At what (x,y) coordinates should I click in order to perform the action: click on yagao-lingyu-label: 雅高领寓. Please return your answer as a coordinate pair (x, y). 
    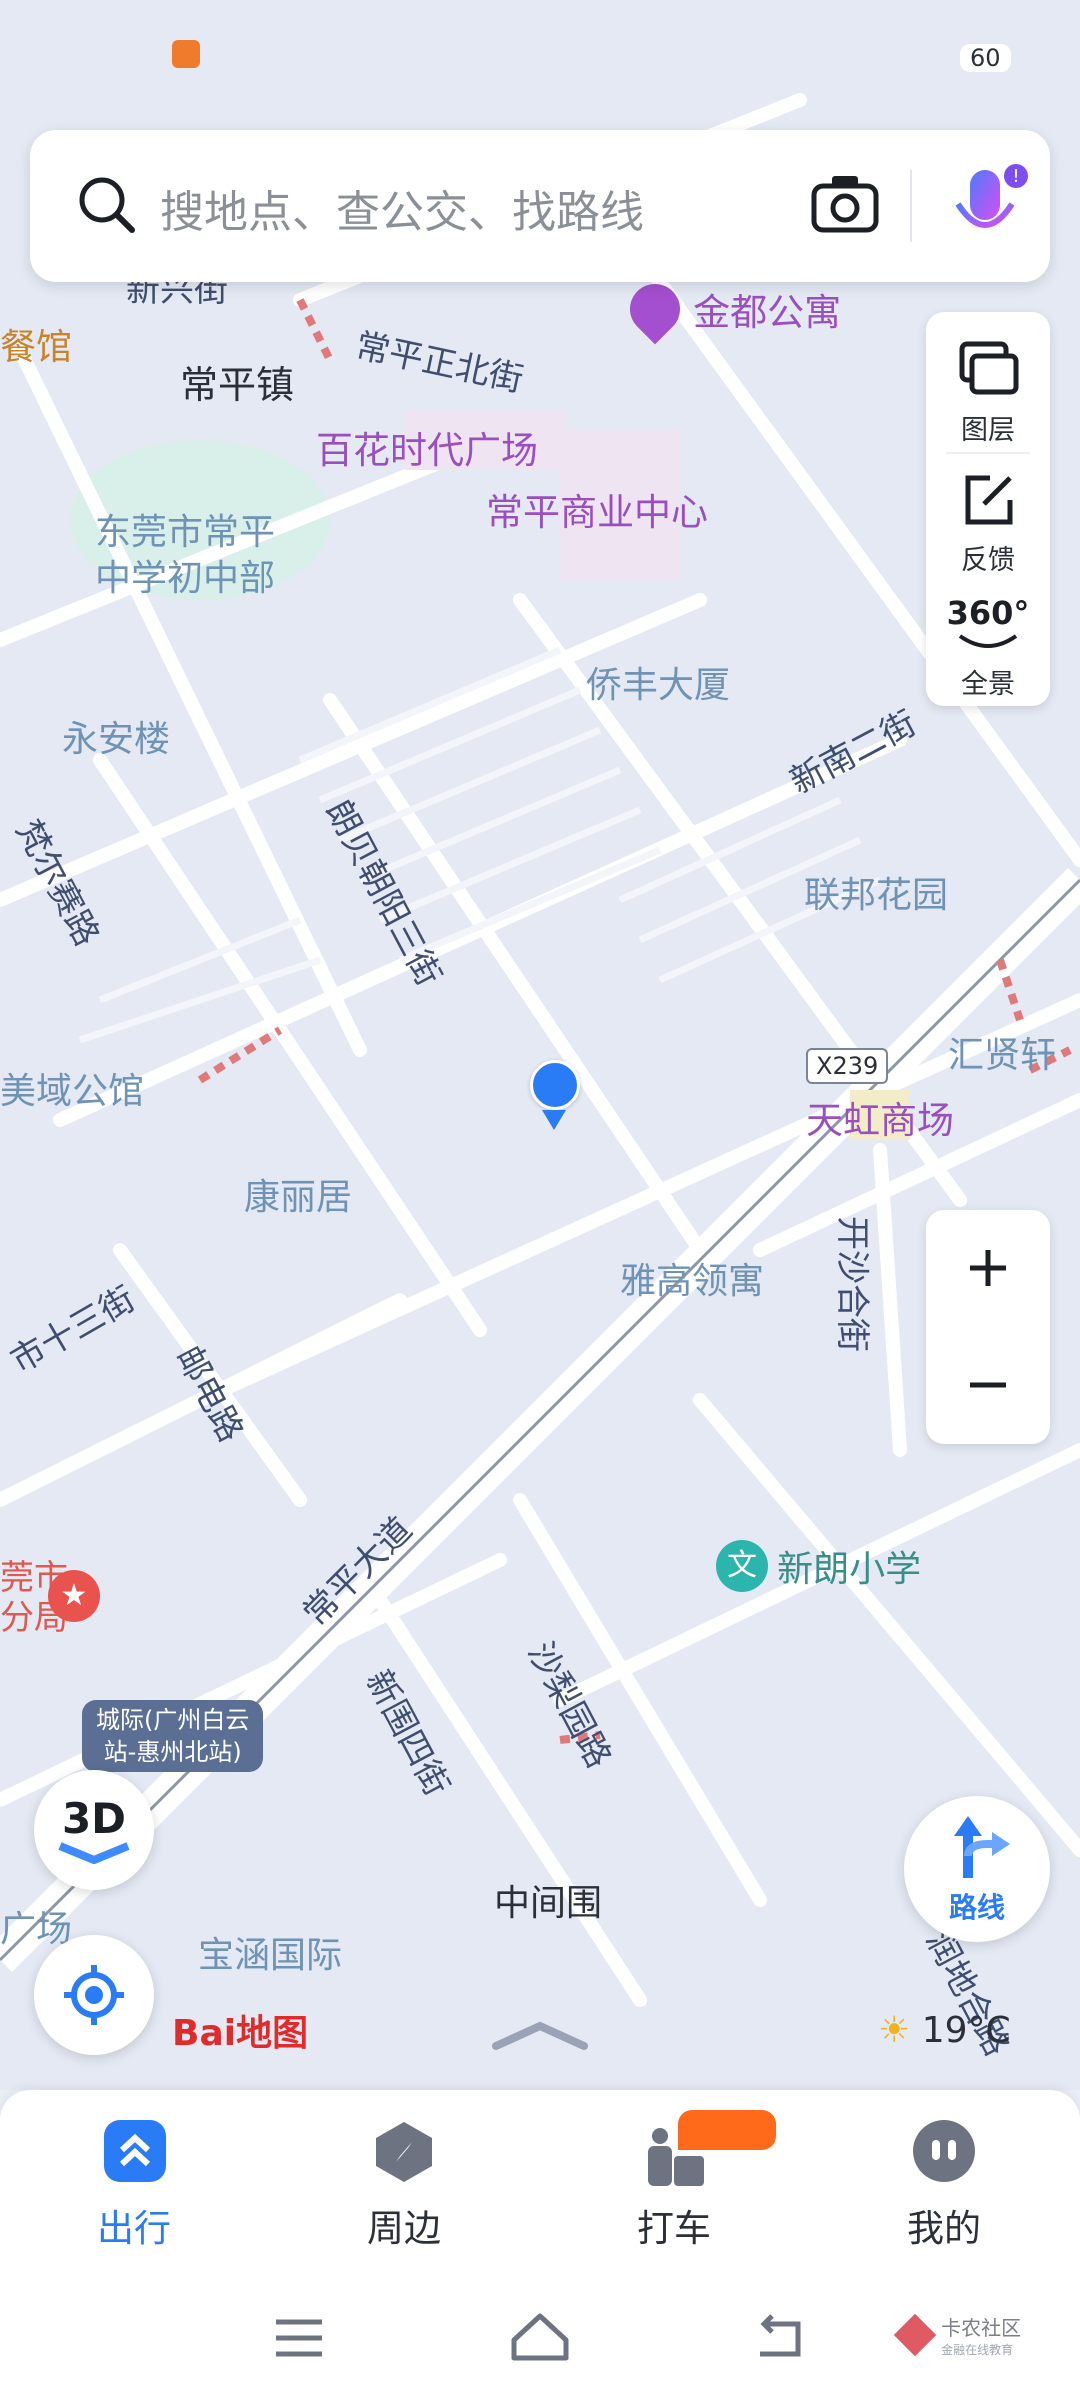
    Looking at the image, I should click on (692, 1278).